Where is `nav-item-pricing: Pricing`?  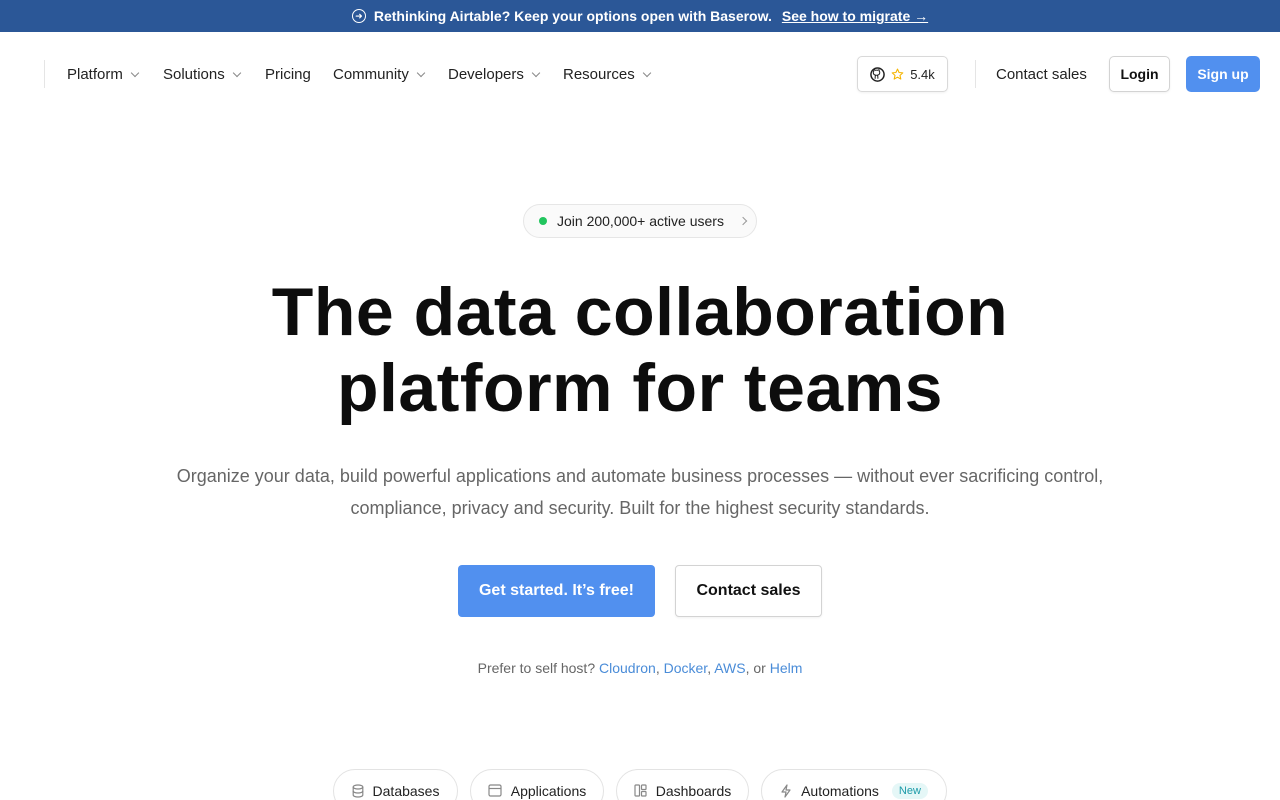 nav-item-pricing: Pricing is located at coordinates (288, 74).